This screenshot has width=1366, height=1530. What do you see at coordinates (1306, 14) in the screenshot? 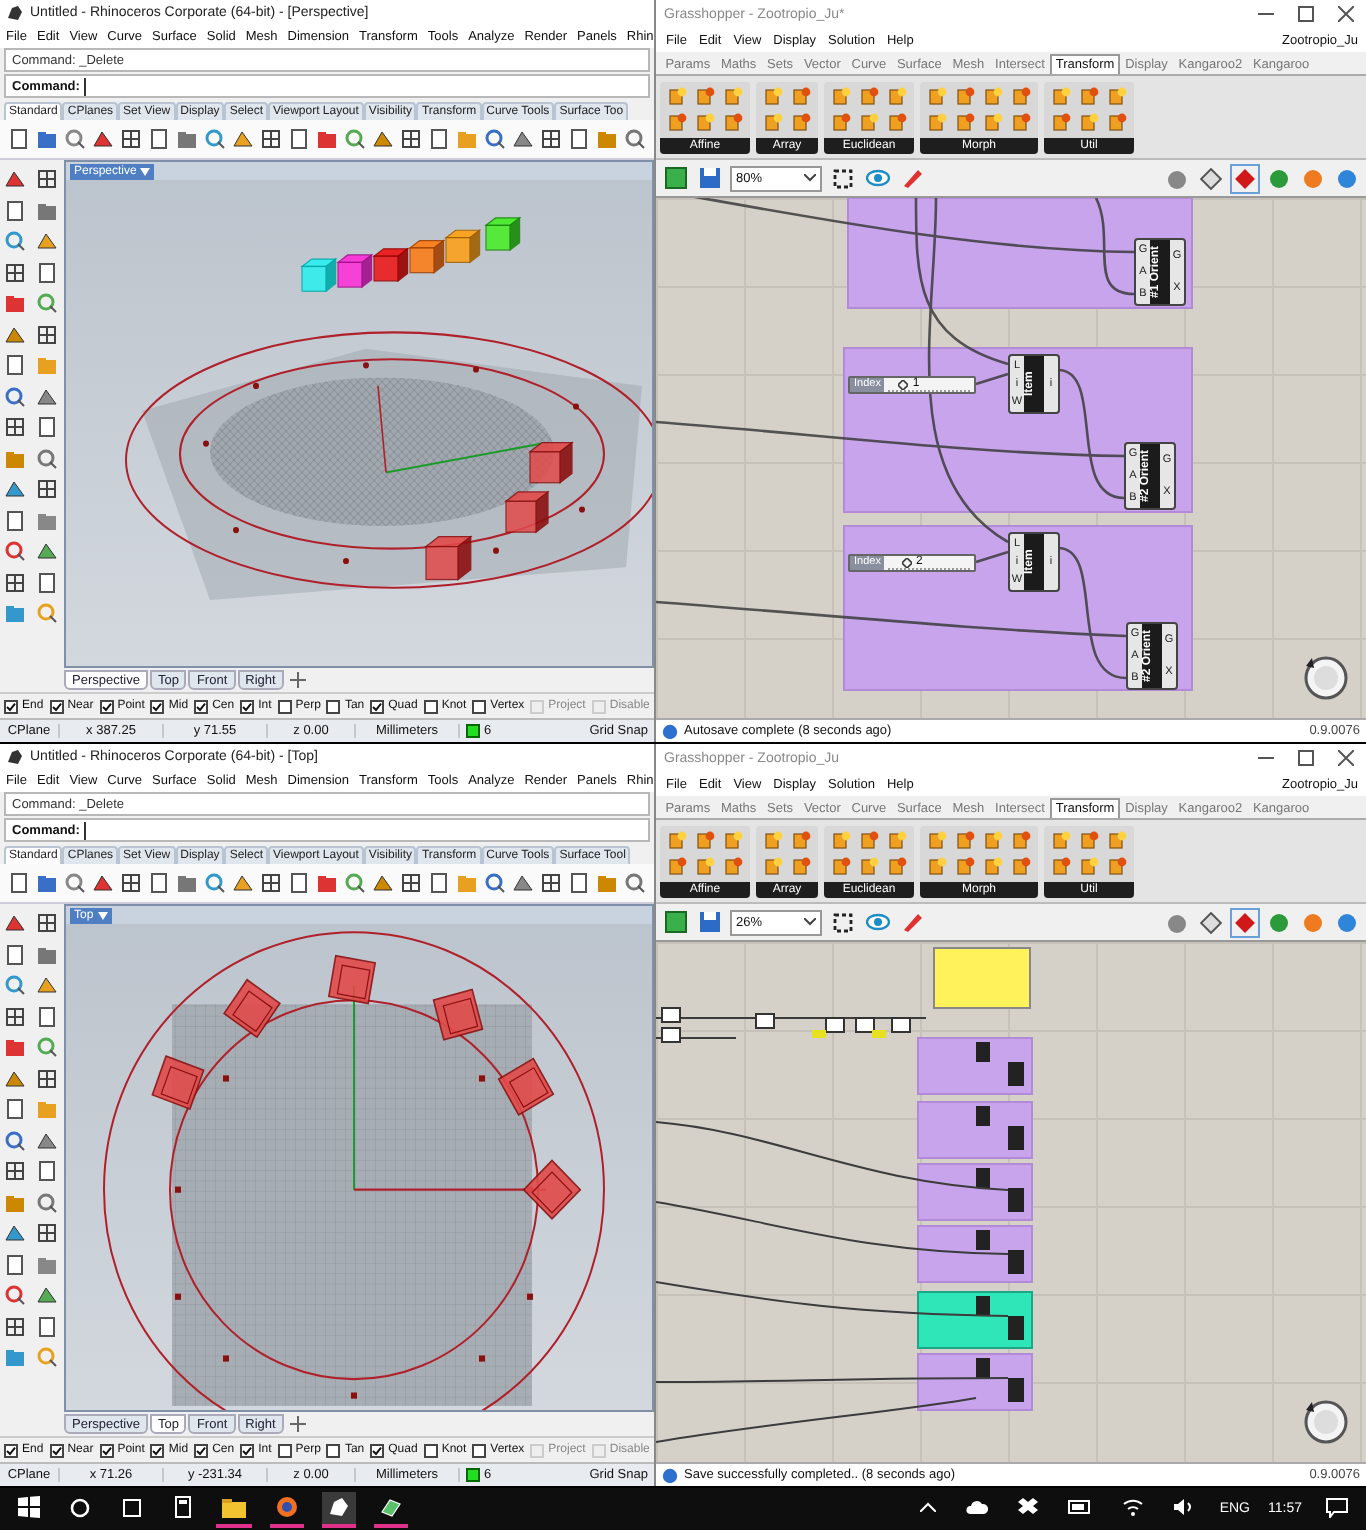
I see `maximize-icon` at bounding box center [1306, 14].